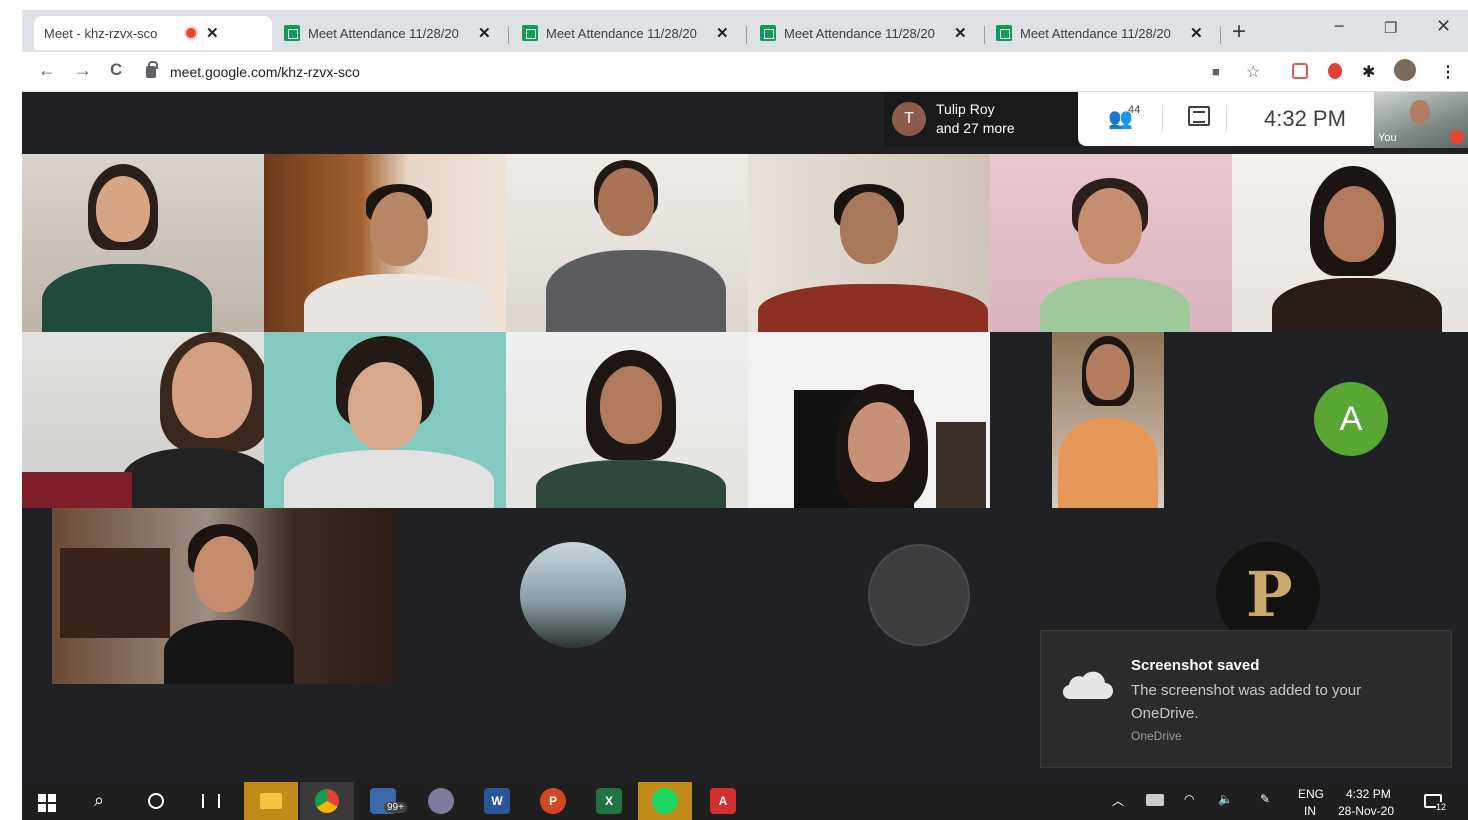 This screenshot has width=1468, height=820. What do you see at coordinates (866, 33) in the screenshot?
I see `tab-attendance-3: Meet Attendance 11/28/20 ✕` at bounding box center [866, 33].